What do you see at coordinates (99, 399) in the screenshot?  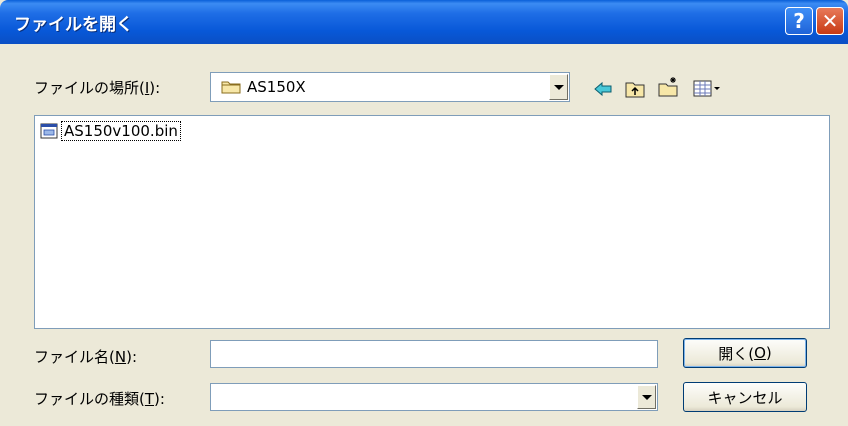 I see `file-type-label: ファイルの種類(T):` at bounding box center [99, 399].